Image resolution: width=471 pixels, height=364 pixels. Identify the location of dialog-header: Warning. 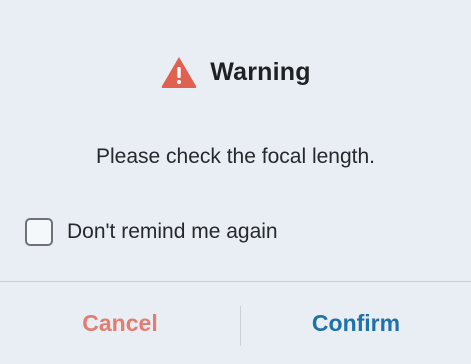
(235, 72).